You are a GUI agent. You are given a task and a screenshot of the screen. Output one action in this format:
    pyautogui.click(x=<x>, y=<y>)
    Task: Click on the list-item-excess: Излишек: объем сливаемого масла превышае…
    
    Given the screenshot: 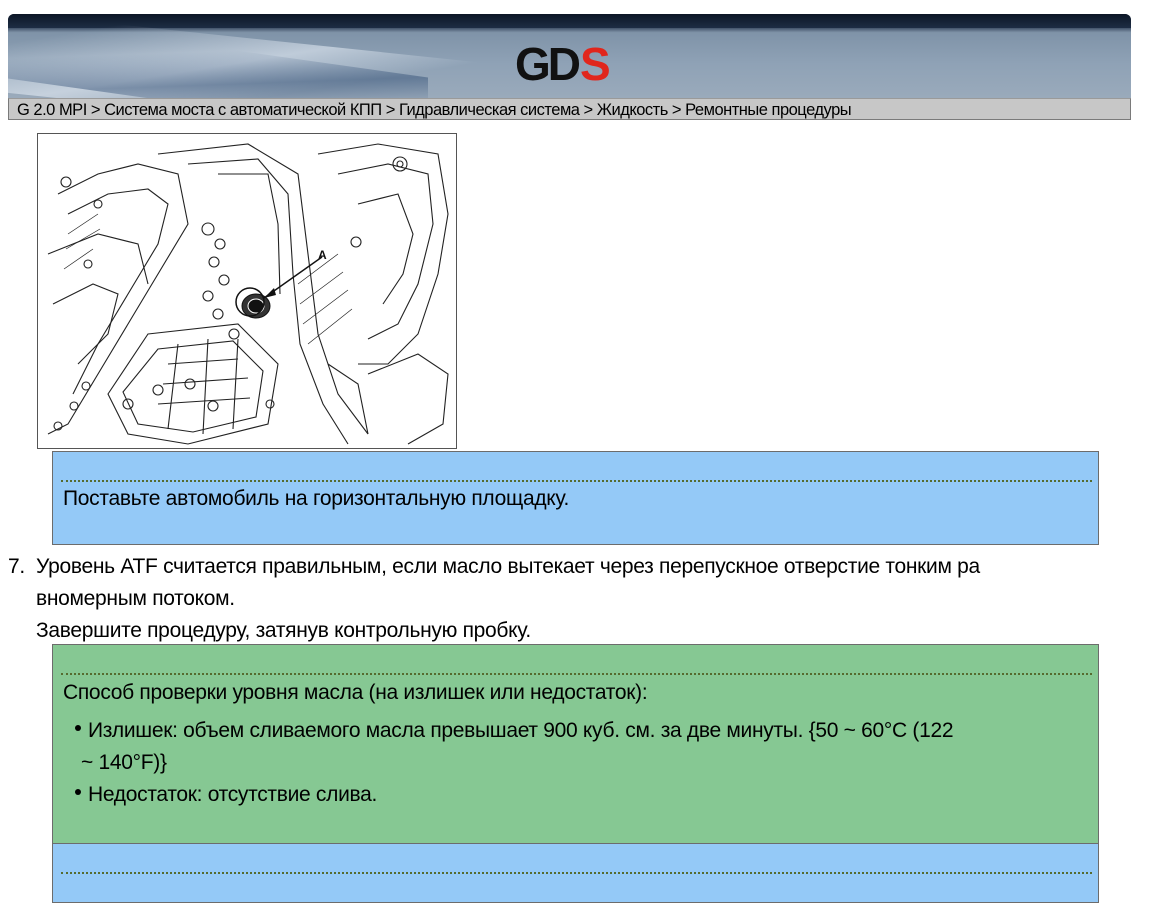 What is the action you would take?
    pyautogui.click(x=585, y=747)
    